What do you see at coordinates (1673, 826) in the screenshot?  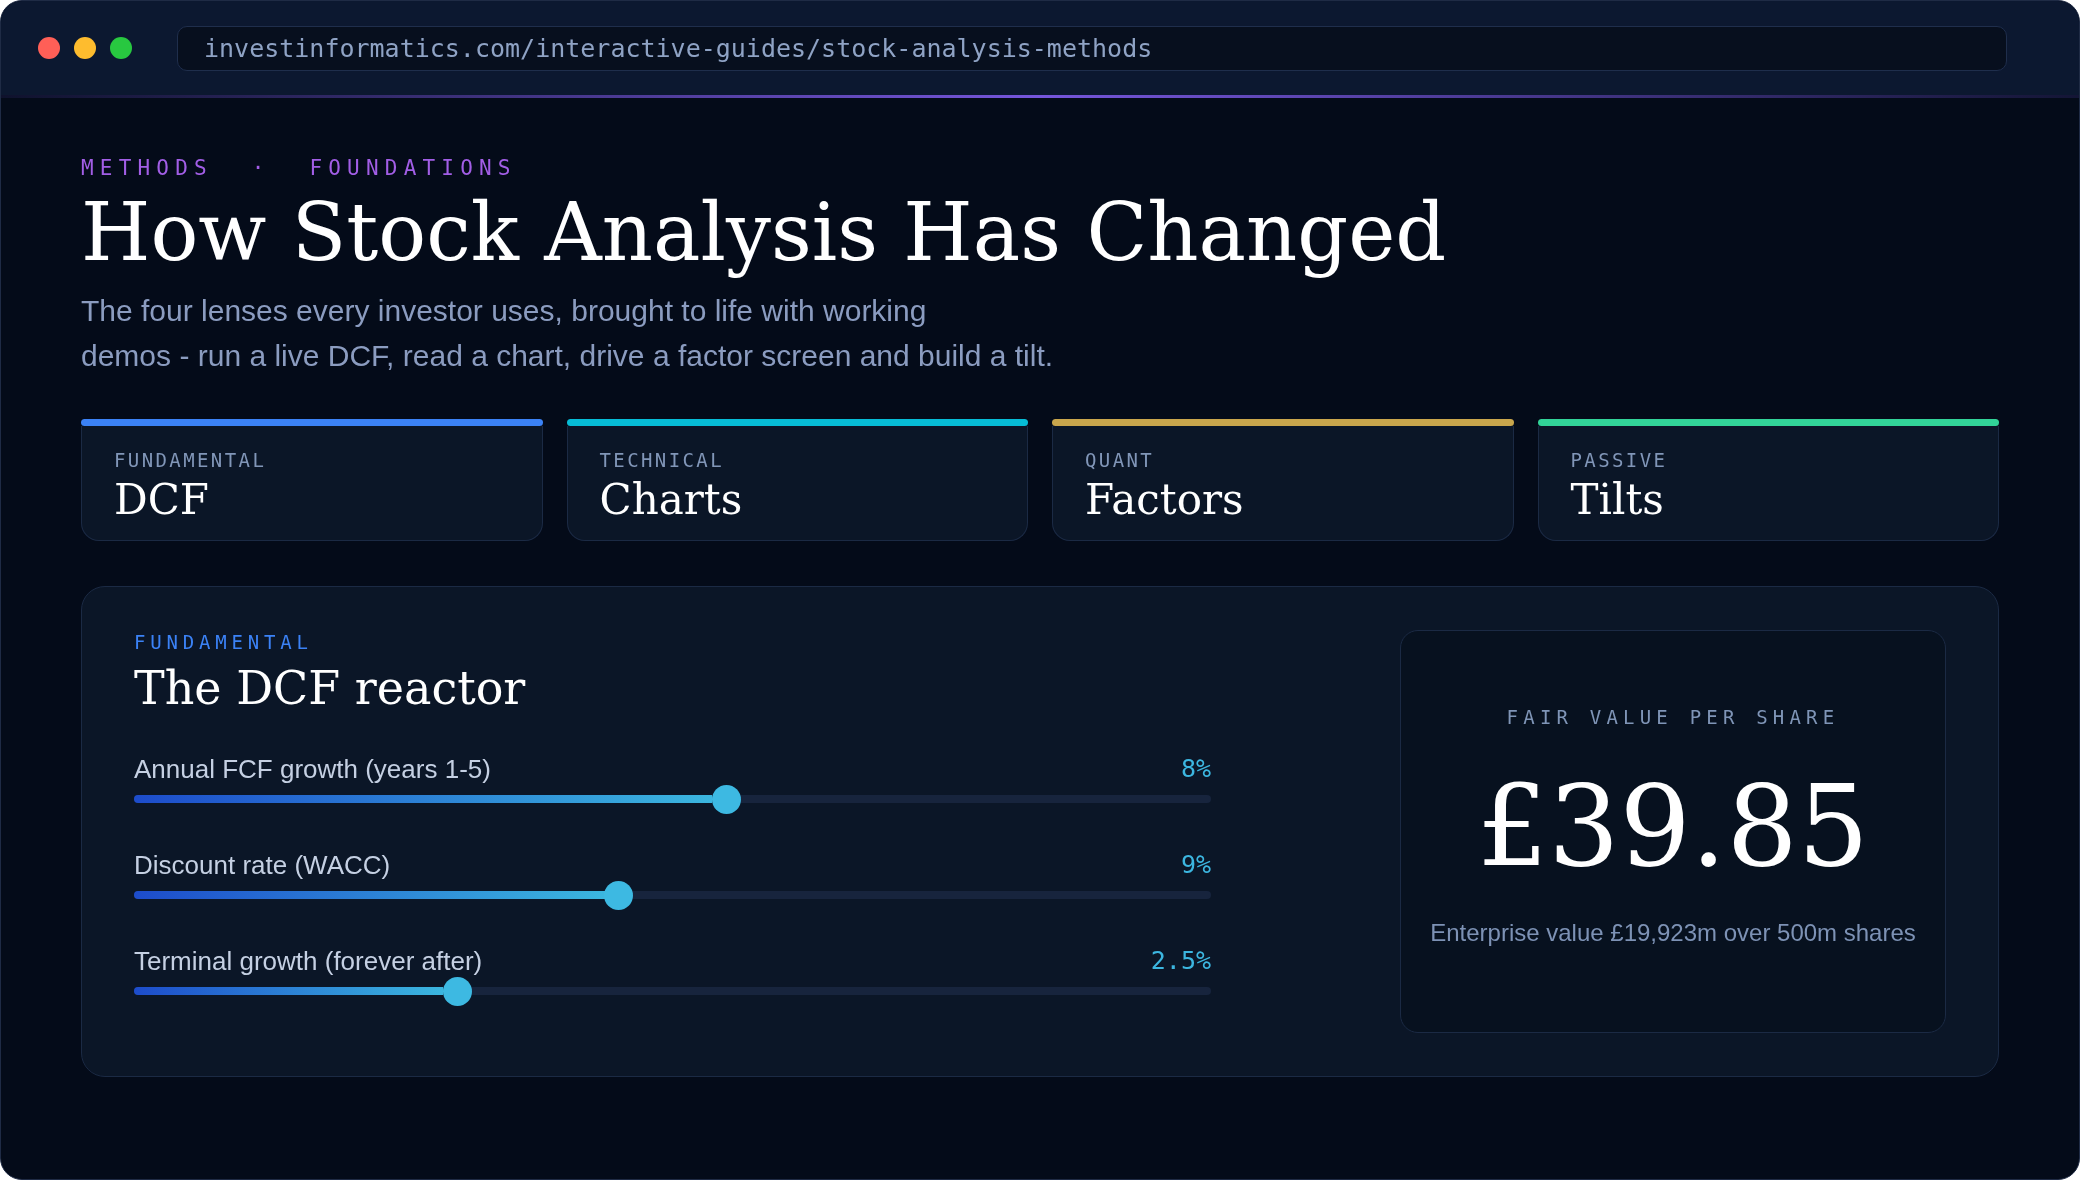 I see `fair-value: £39.85` at bounding box center [1673, 826].